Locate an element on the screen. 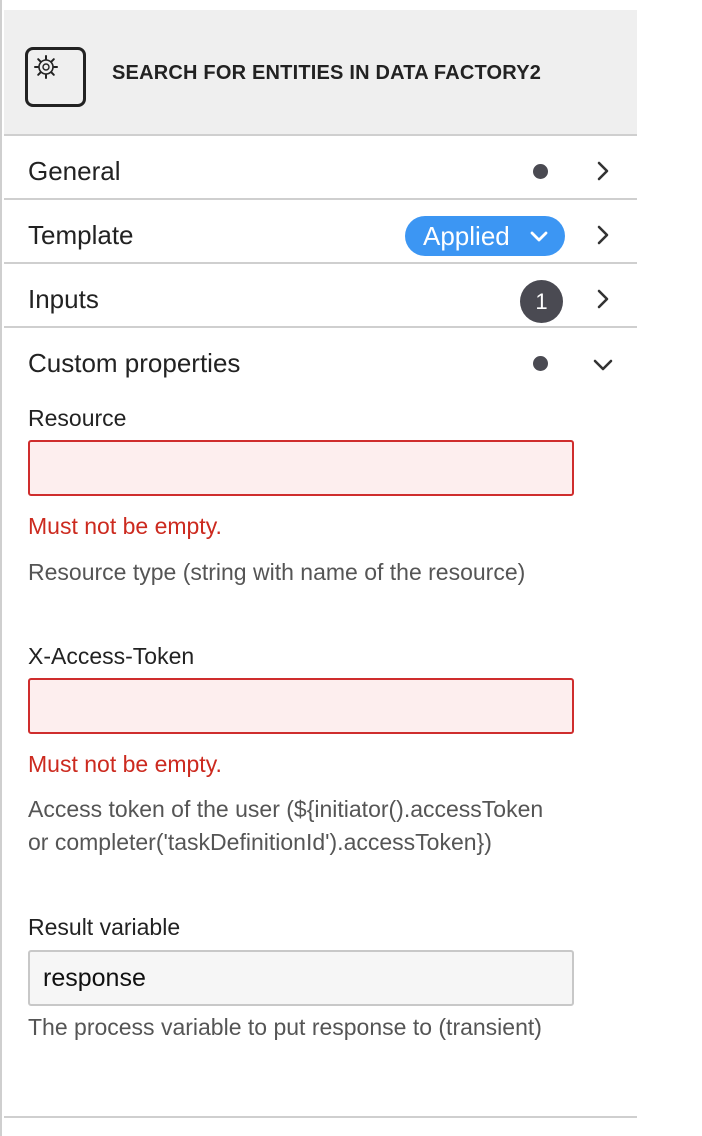 The width and height of the screenshot is (702, 1136). group-general: General is located at coordinates (320, 169).